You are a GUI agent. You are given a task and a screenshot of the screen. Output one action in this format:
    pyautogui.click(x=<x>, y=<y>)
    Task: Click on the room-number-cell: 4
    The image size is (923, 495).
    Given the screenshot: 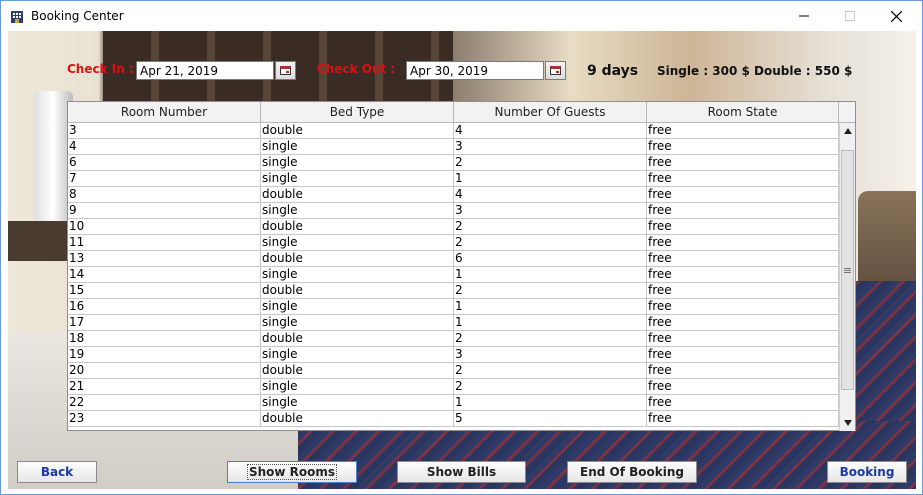 What is the action you would take?
    pyautogui.click(x=164, y=147)
    